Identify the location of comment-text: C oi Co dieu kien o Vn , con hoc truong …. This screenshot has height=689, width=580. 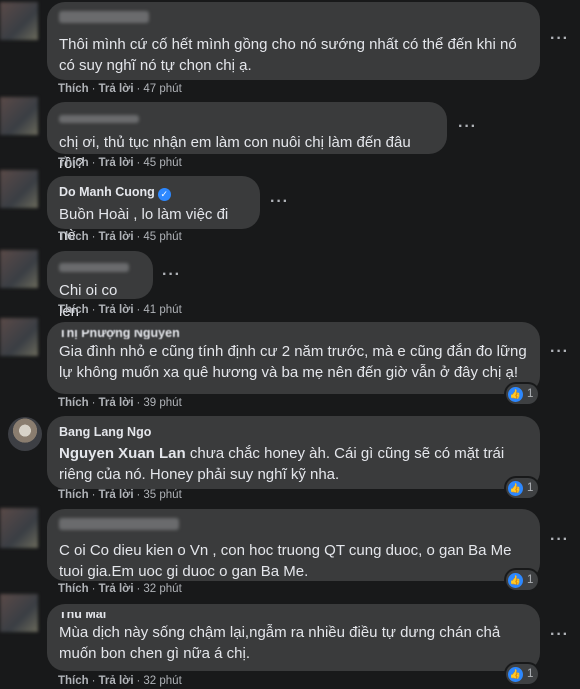
(285, 561).